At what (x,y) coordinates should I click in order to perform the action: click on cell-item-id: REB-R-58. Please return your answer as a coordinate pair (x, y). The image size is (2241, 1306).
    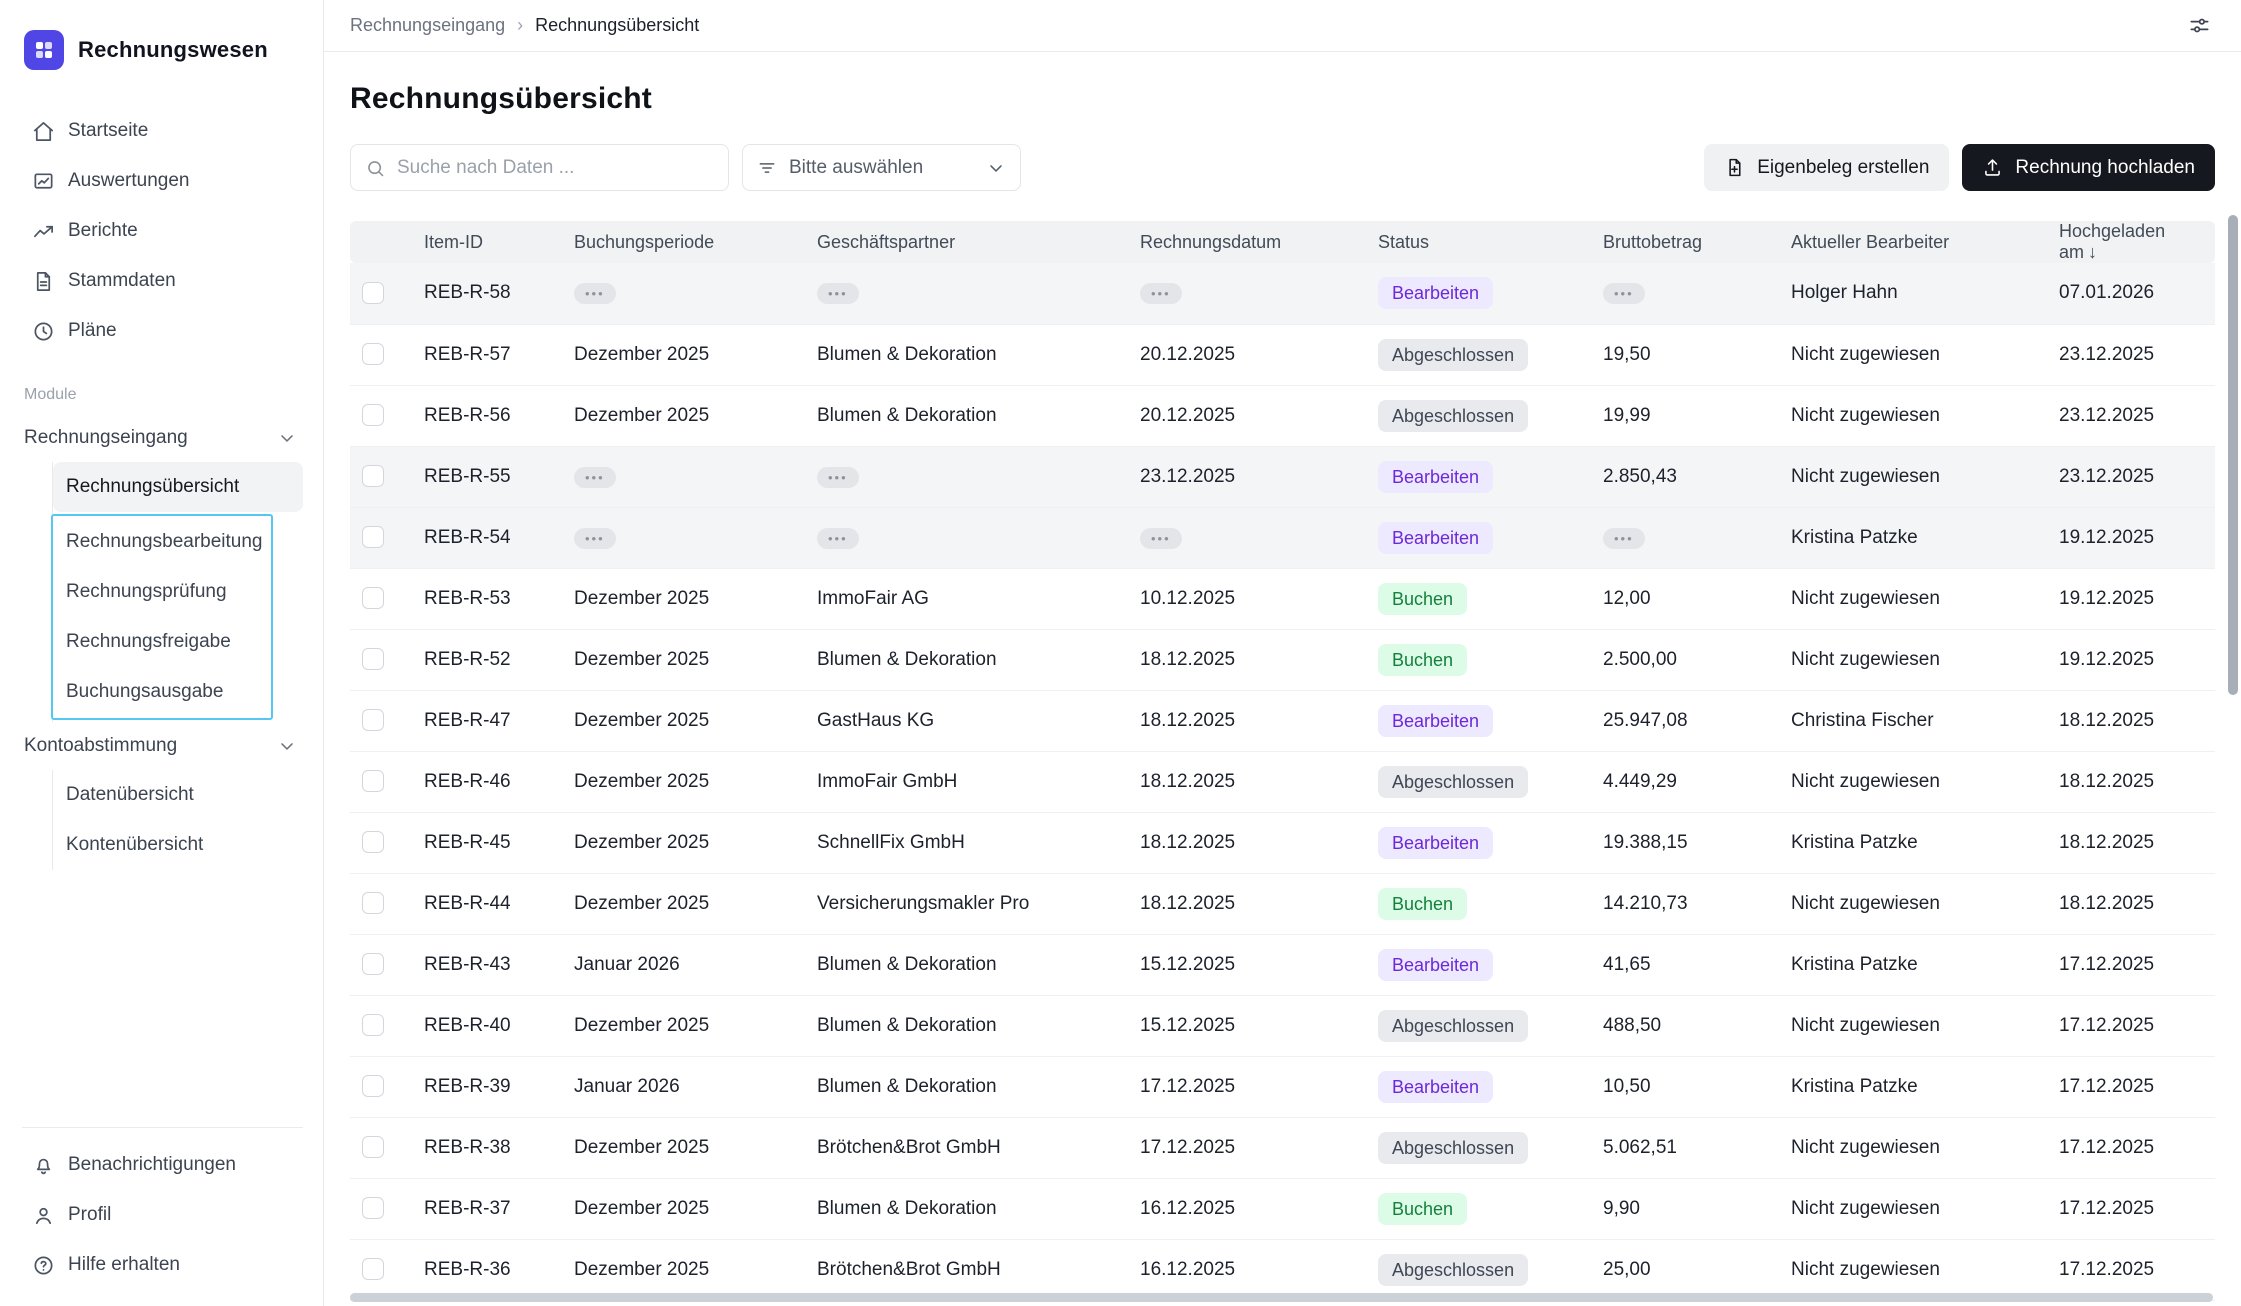
    Looking at the image, I should click on (487, 294).